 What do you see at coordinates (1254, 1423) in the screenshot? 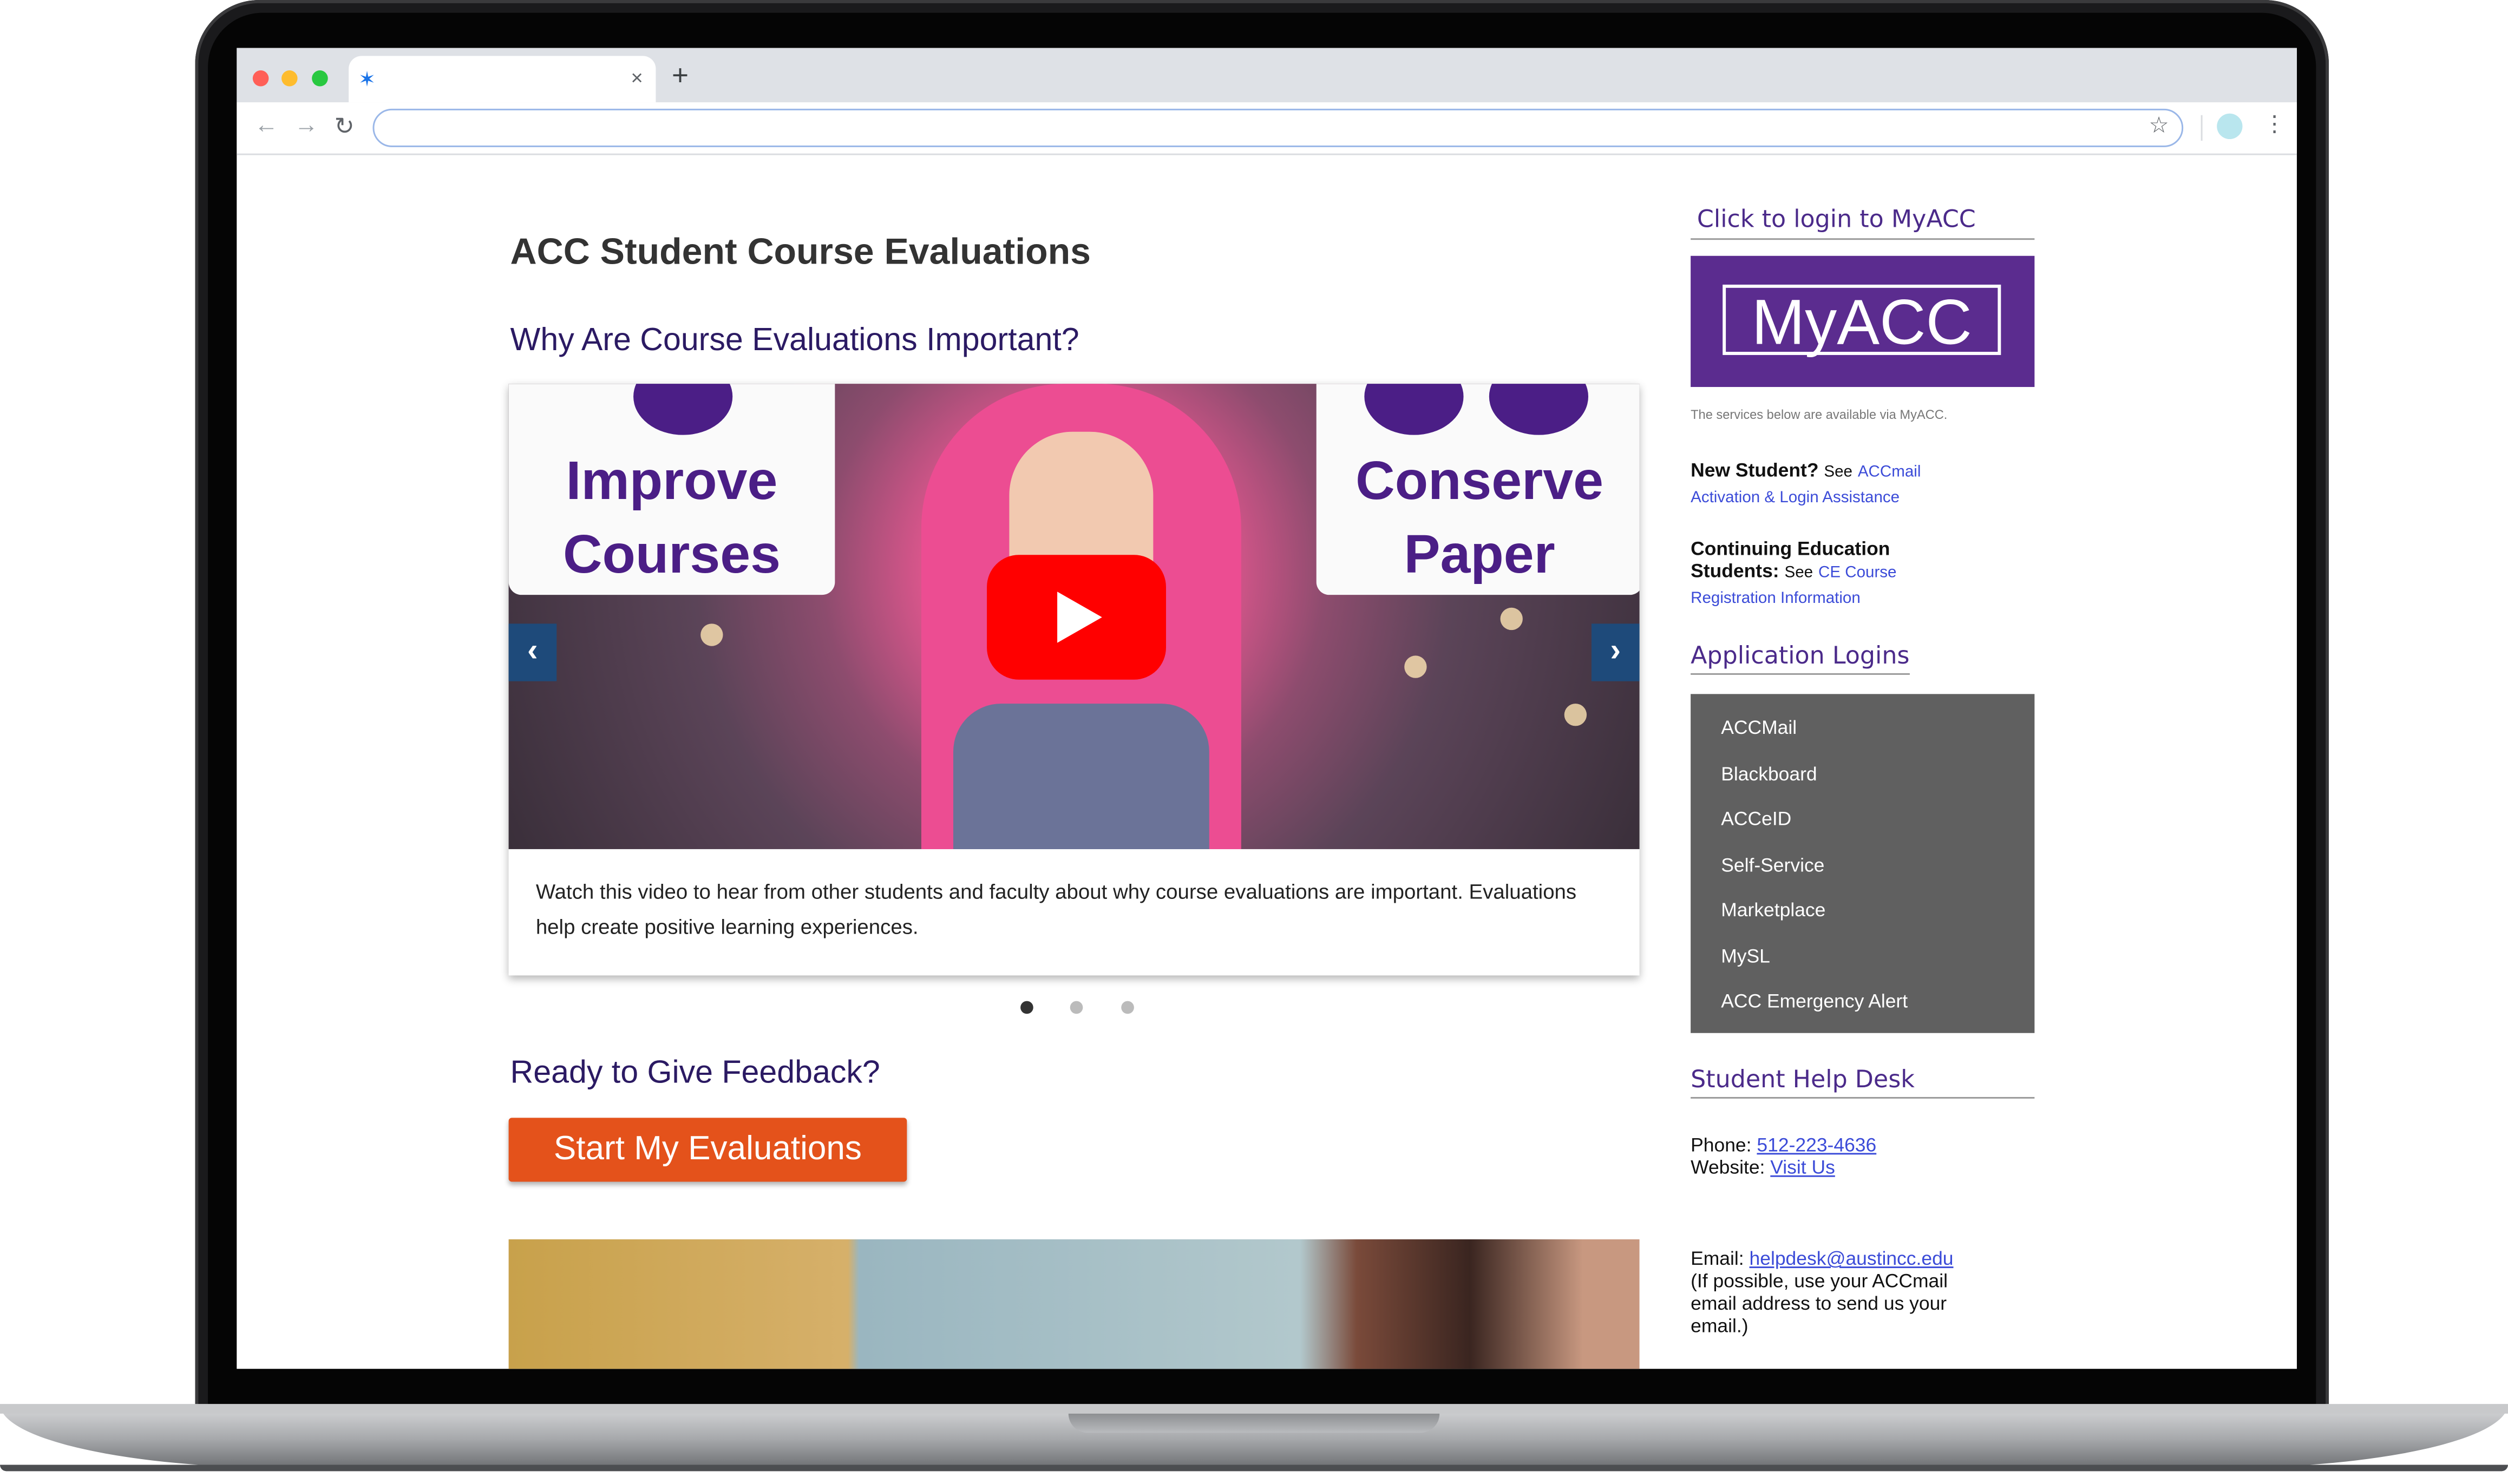
I see `laptop-notch` at bounding box center [1254, 1423].